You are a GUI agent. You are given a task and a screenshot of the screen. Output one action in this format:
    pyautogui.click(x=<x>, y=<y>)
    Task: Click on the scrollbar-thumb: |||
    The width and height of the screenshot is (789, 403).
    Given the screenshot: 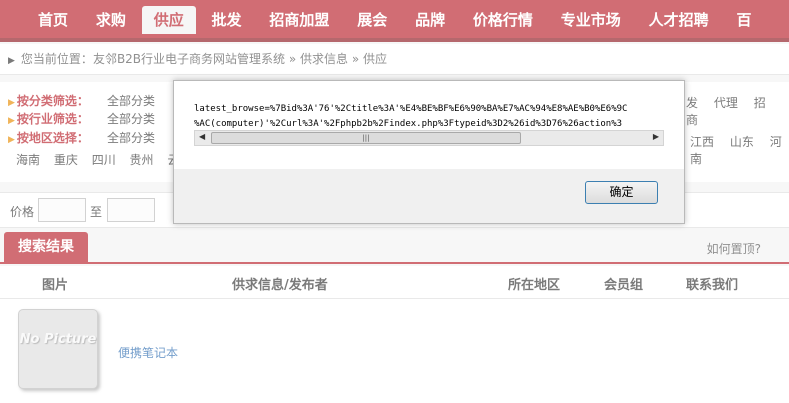 What is the action you would take?
    pyautogui.click(x=366, y=138)
    